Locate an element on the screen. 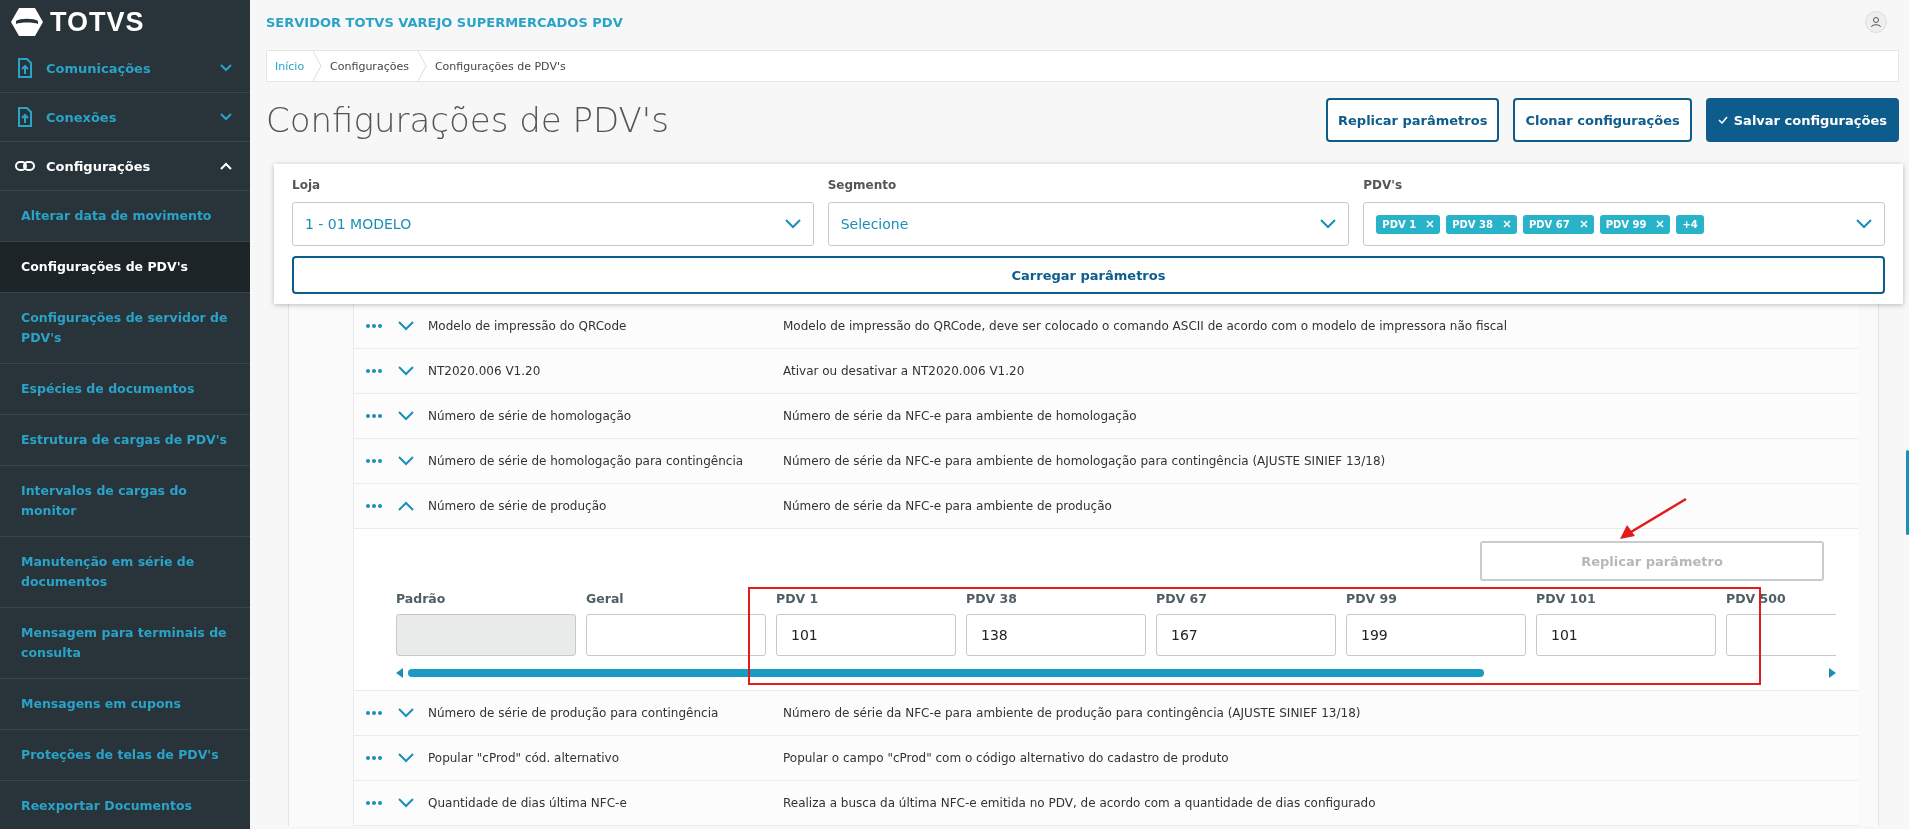 This screenshot has height=829, width=1909. horizontal-scrollbar is located at coordinates (1116, 673).